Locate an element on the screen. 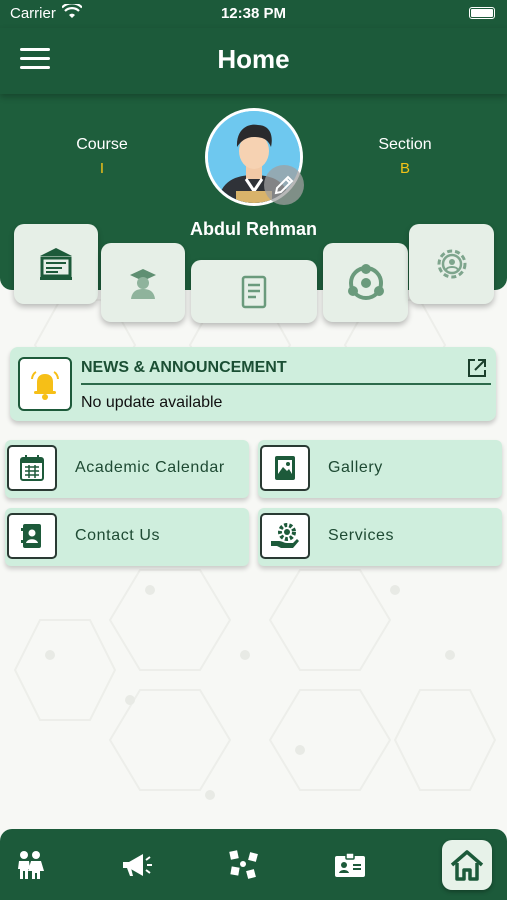  news-divider is located at coordinates (286, 384).